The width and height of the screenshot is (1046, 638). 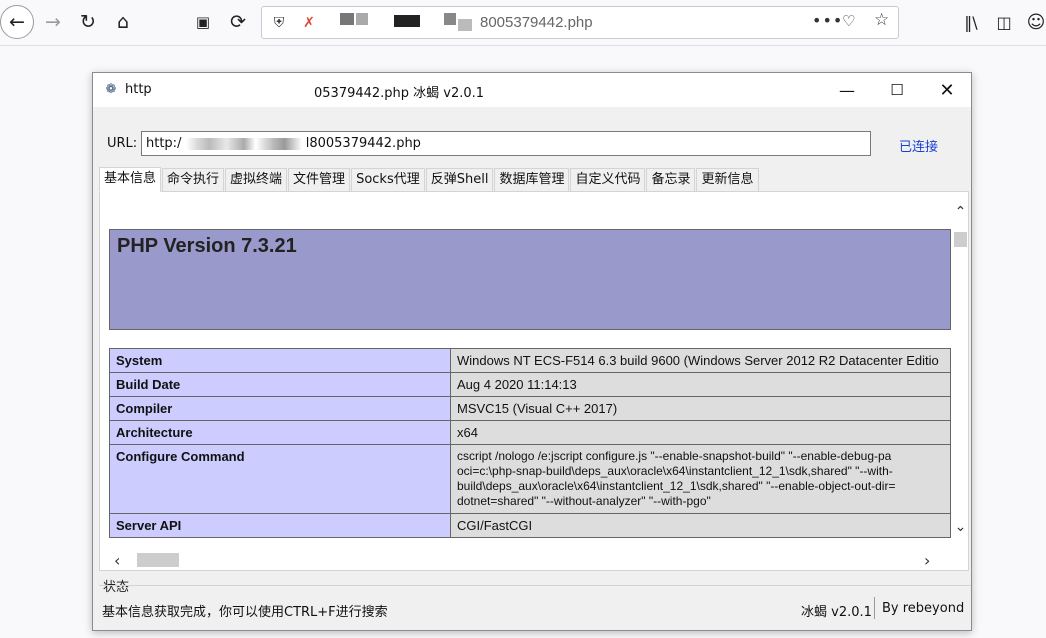 What do you see at coordinates (671, 180) in the screenshot?
I see `tab-notes: 备忘录` at bounding box center [671, 180].